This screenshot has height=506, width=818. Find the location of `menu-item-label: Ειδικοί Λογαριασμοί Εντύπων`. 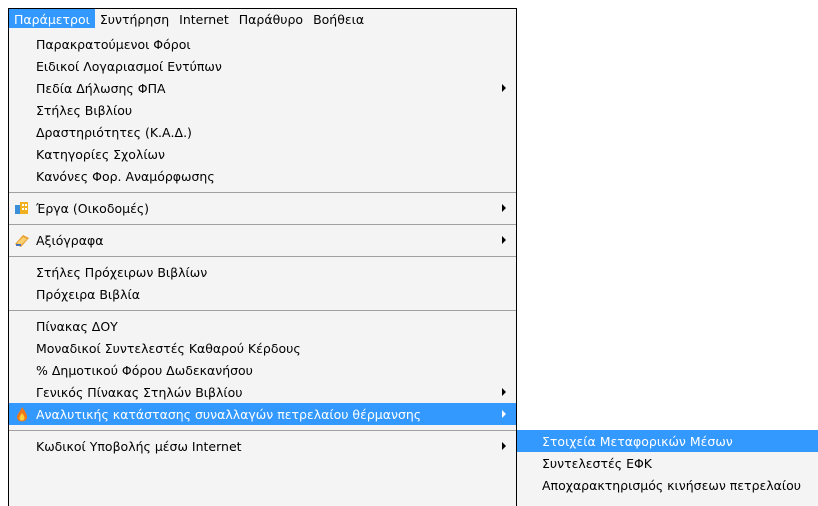

menu-item-label: Ειδικοί Λογαριασμοί Εντύπων is located at coordinates (129, 66).